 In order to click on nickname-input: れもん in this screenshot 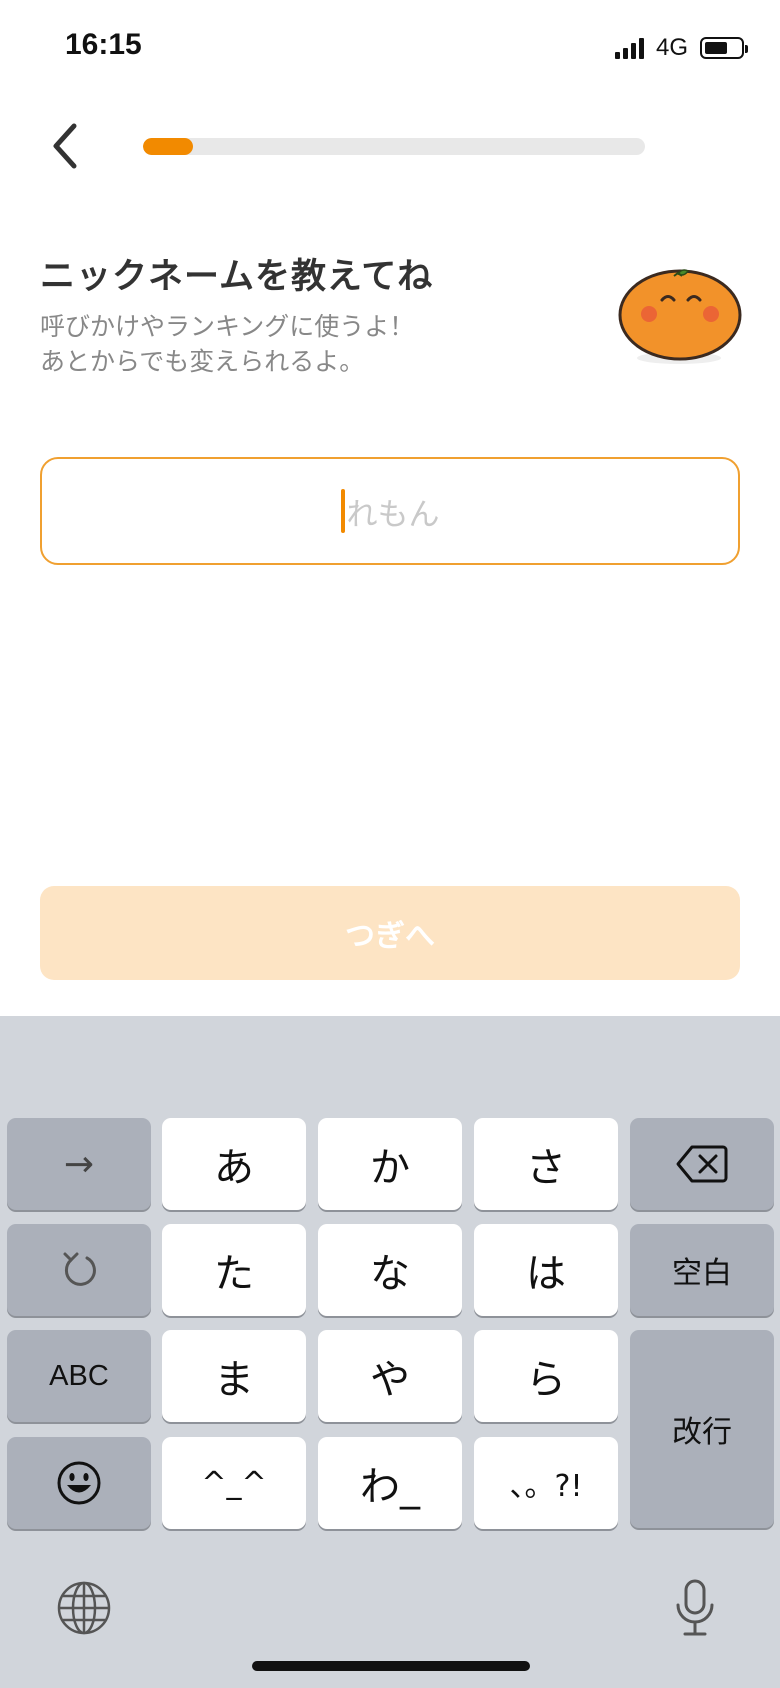, I will do `click(390, 511)`.